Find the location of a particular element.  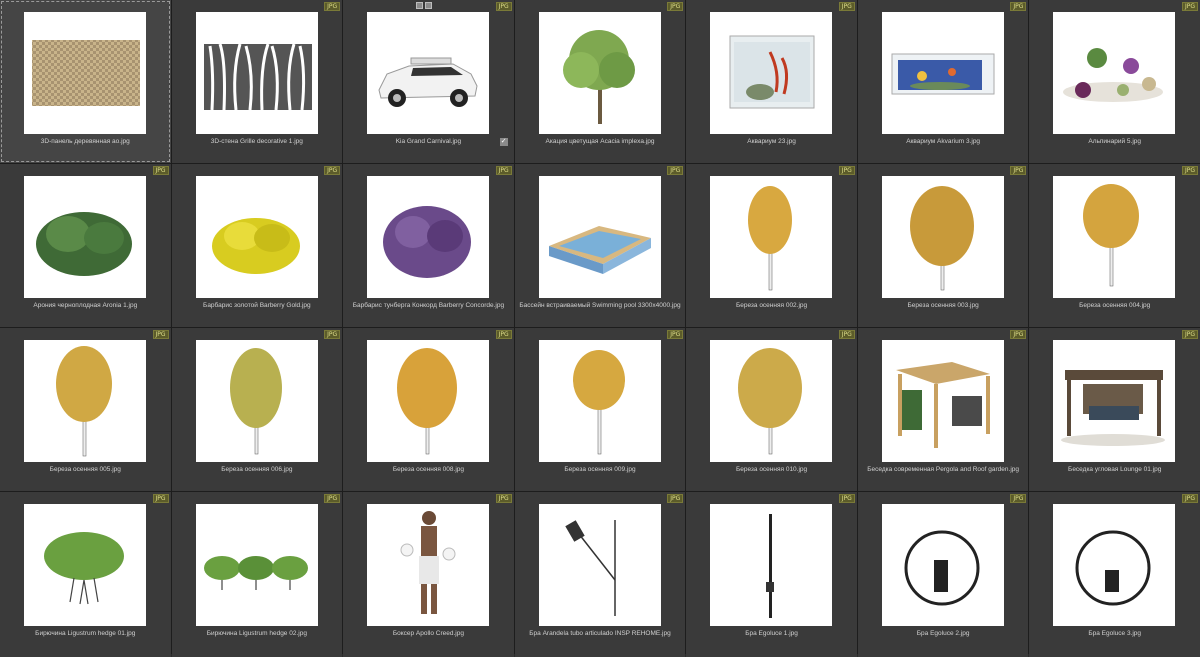

thumbnail-cell: JPG Бирючина Ligustrum hedge 01.jpg is located at coordinates (85, 574).